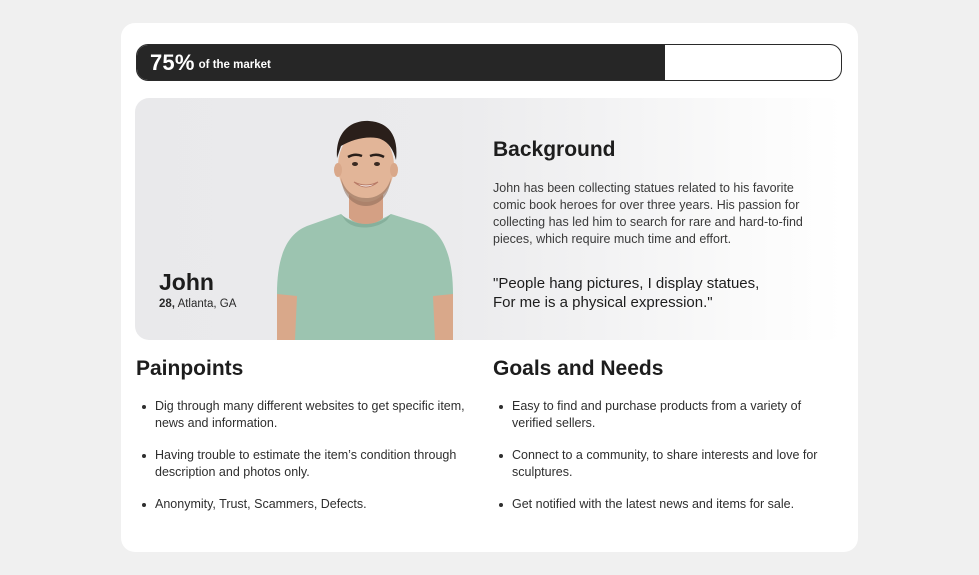 The height and width of the screenshot is (575, 979). Describe the element at coordinates (578, 368) in the screenshot. I see `goals-title: Goals and Needs` at that location.